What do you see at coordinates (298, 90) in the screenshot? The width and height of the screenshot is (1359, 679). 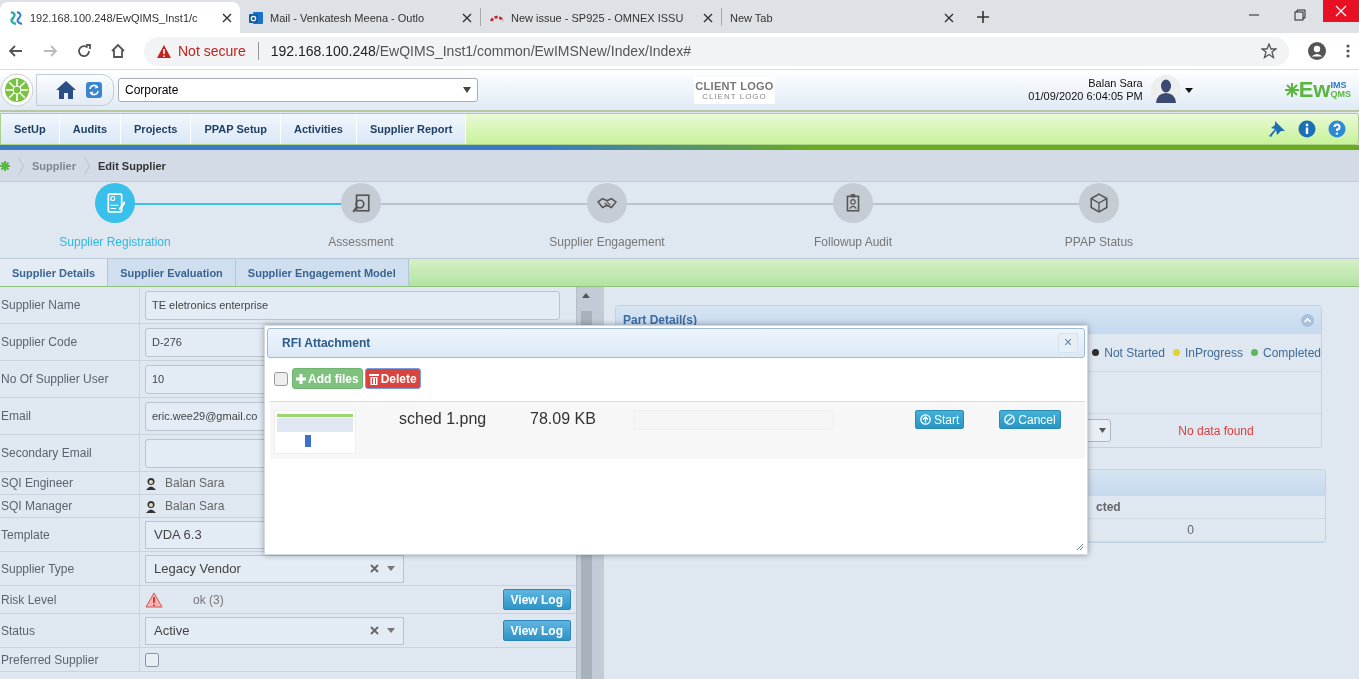 I see `site-dropdown: Corporate` at bounding box center [298, 90].